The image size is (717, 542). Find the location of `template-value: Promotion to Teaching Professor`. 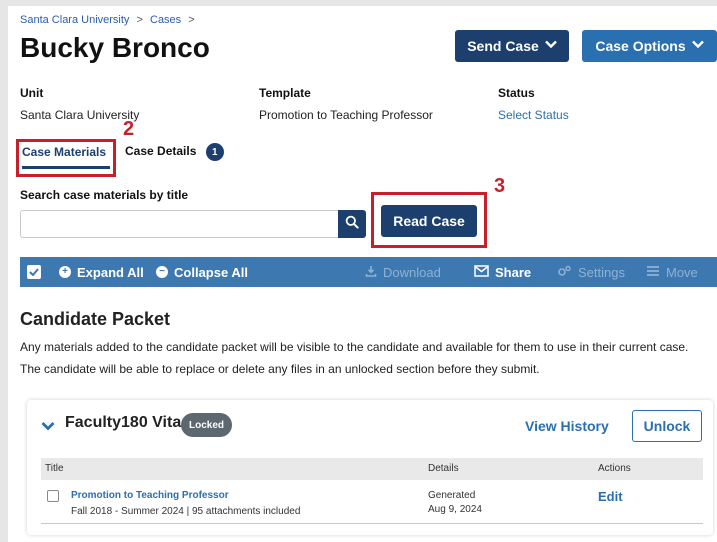

template-value: Promotion to Teaching Professor is located at coordinates (346, 115).